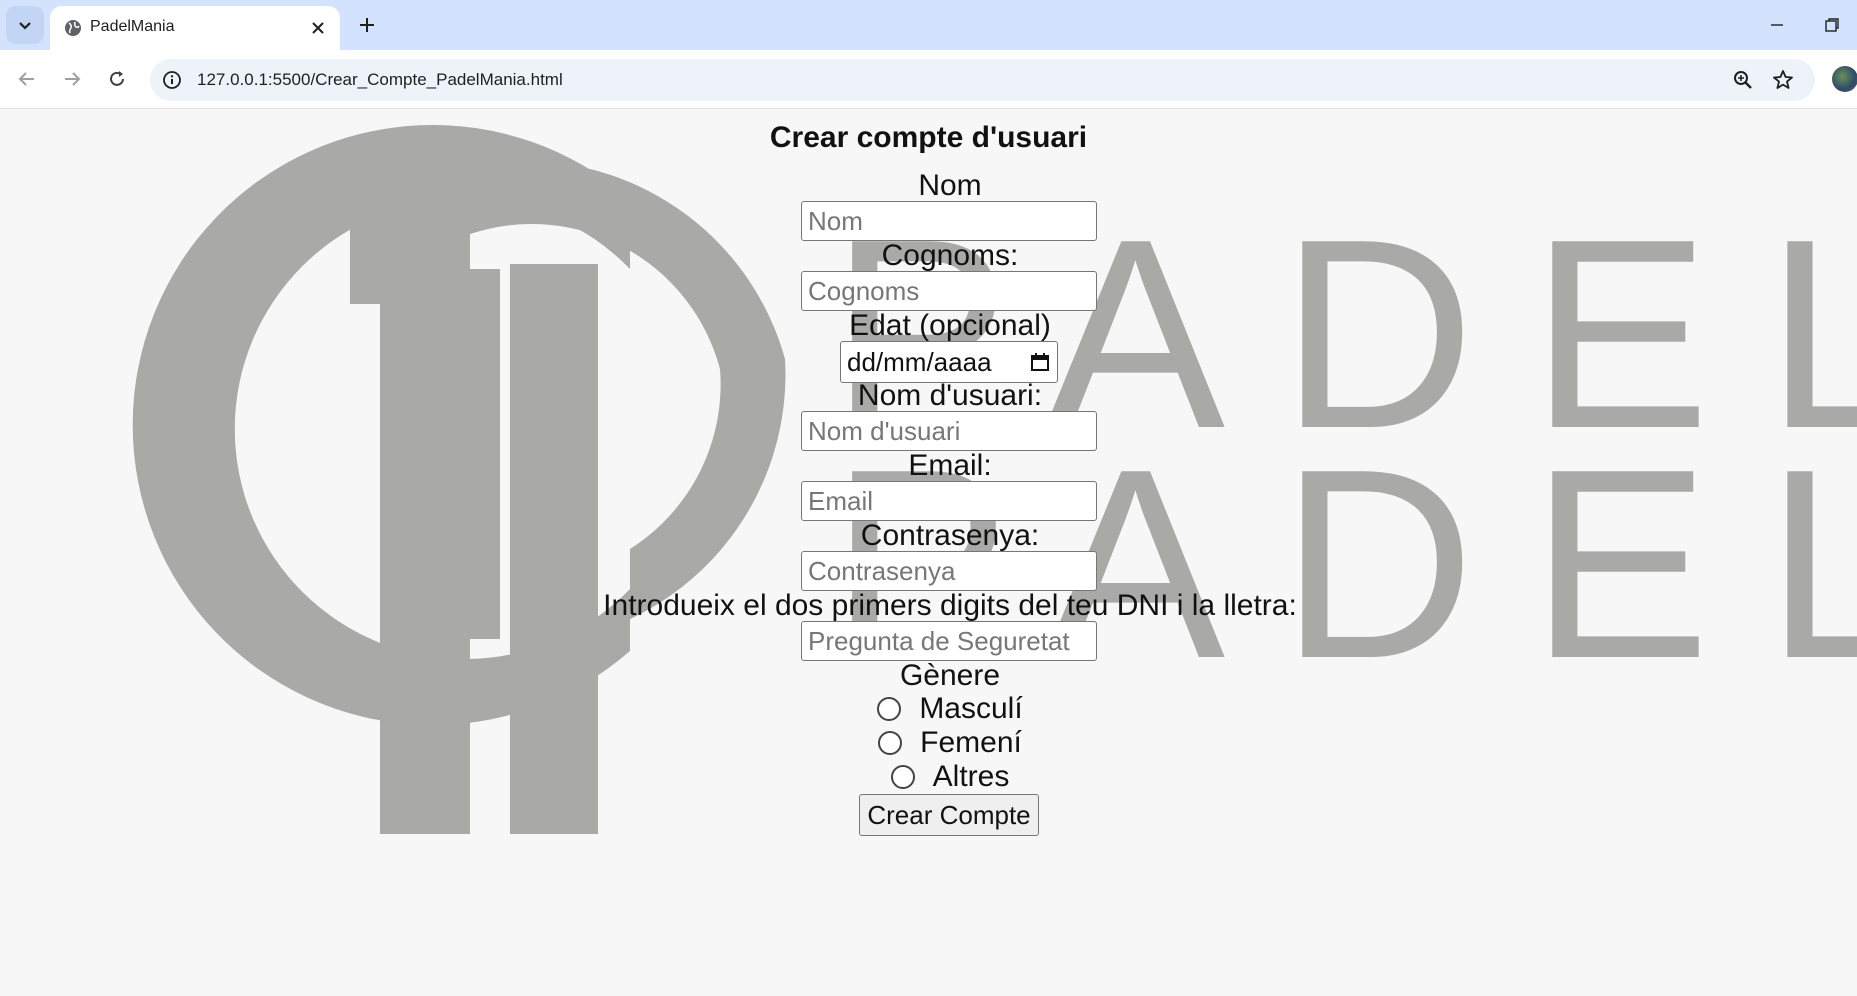 Image resolution: width=1857 pixels, height=996 pixels. I want to click on zoom-icon, so click(1743, 80).